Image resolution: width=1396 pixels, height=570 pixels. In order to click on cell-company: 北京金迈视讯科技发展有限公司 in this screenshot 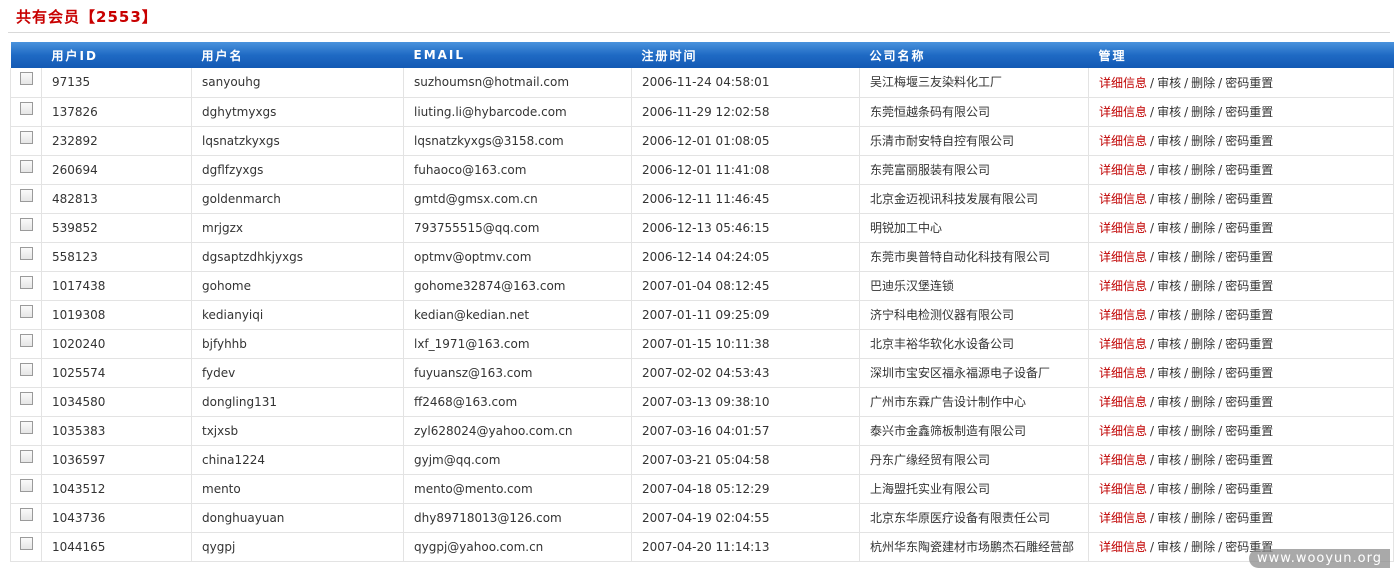, I will do `click(974, 199)`.